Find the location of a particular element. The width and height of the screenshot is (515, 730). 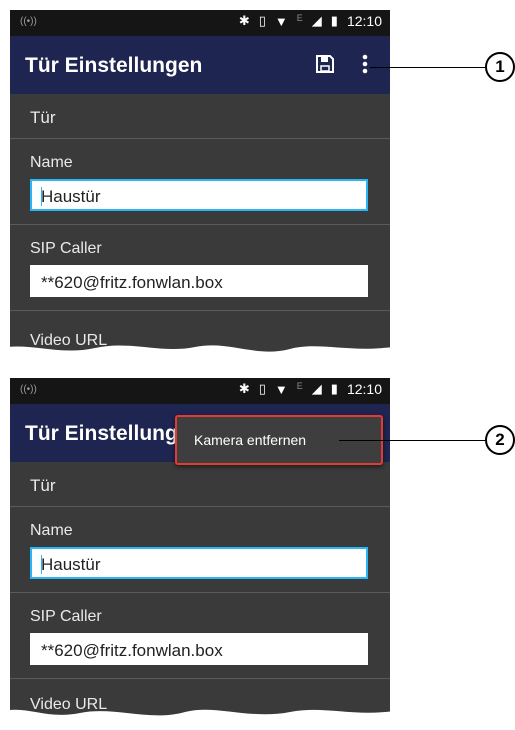

more-vert-icon is located at coordinates (365, 64).